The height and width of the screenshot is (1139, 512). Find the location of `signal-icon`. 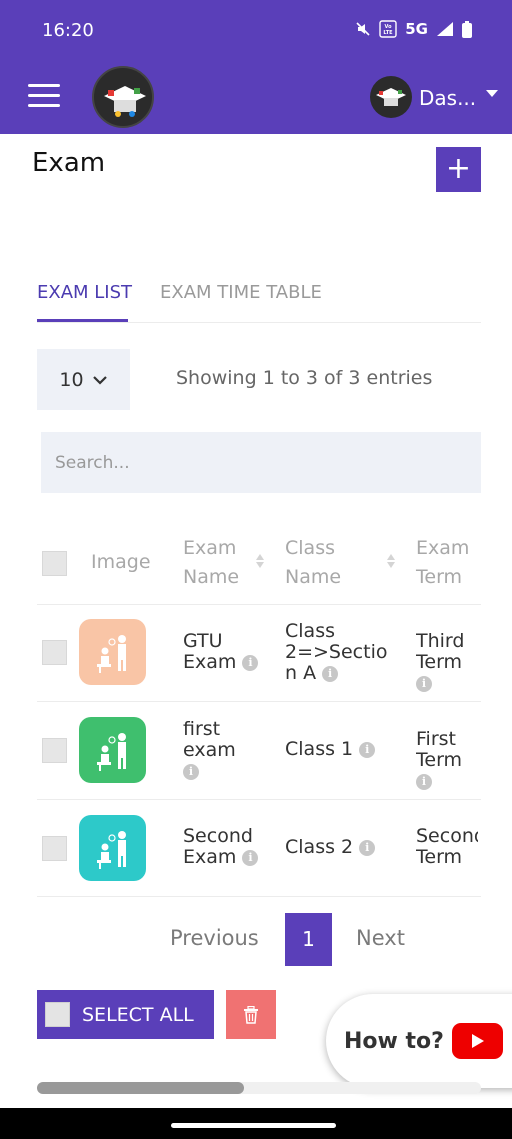

signal-icon is located at coordinates (445, 29).